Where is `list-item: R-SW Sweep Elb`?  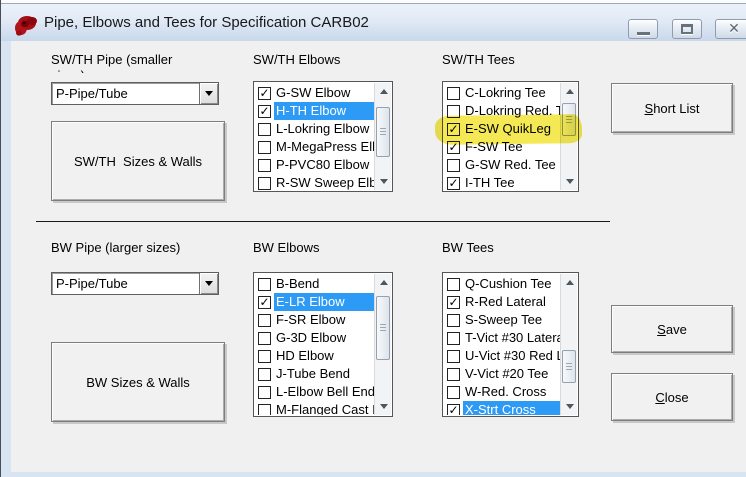 list-item: R-SW Sweep Elb is located at coordinates (314, 182).